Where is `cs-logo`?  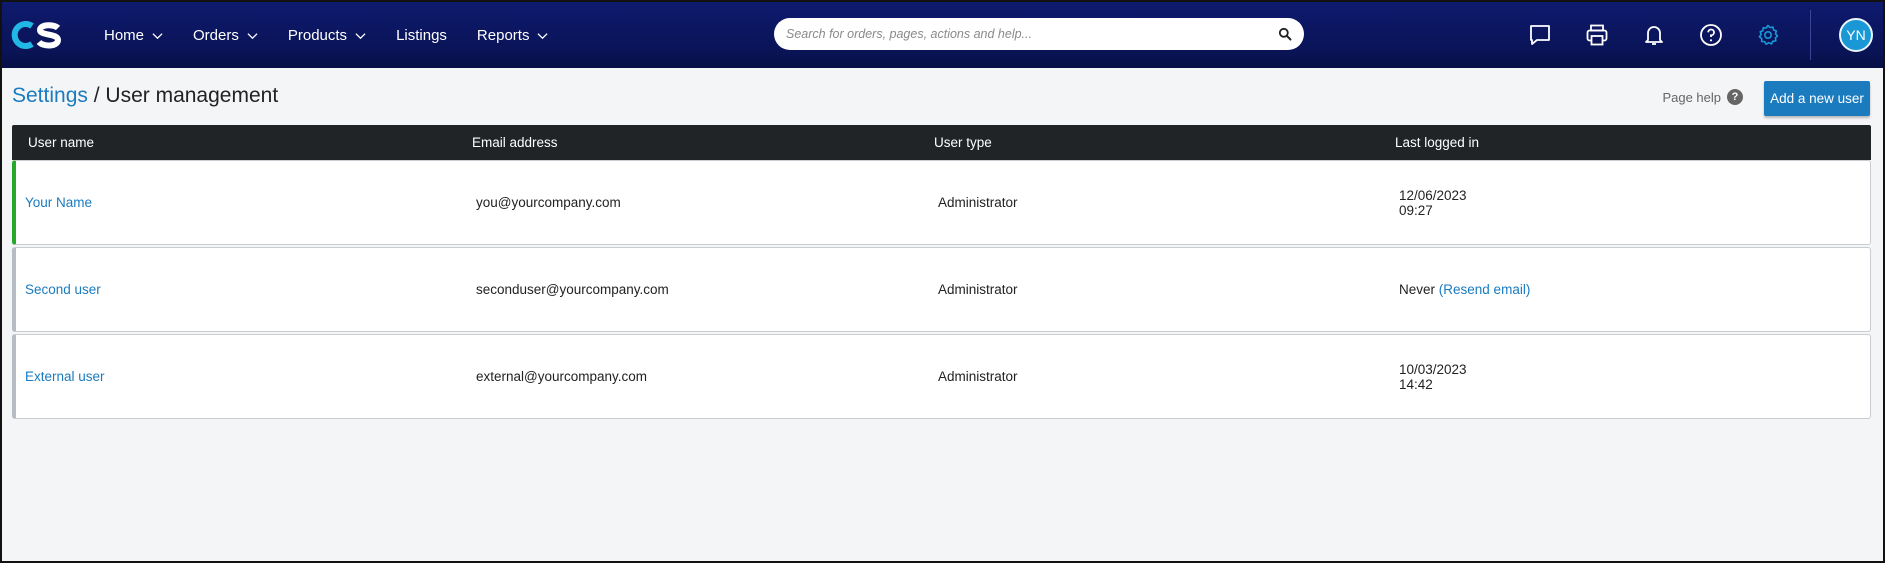
cs-logo is located at coordinates (40, 35).